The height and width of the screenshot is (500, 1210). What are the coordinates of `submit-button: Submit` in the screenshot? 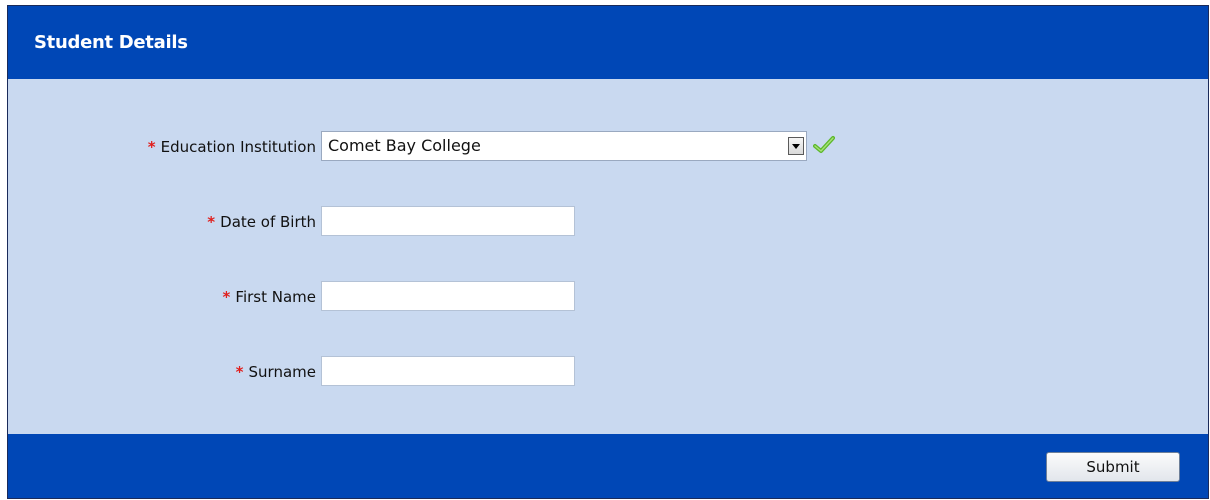 It's located at (1113, 467).